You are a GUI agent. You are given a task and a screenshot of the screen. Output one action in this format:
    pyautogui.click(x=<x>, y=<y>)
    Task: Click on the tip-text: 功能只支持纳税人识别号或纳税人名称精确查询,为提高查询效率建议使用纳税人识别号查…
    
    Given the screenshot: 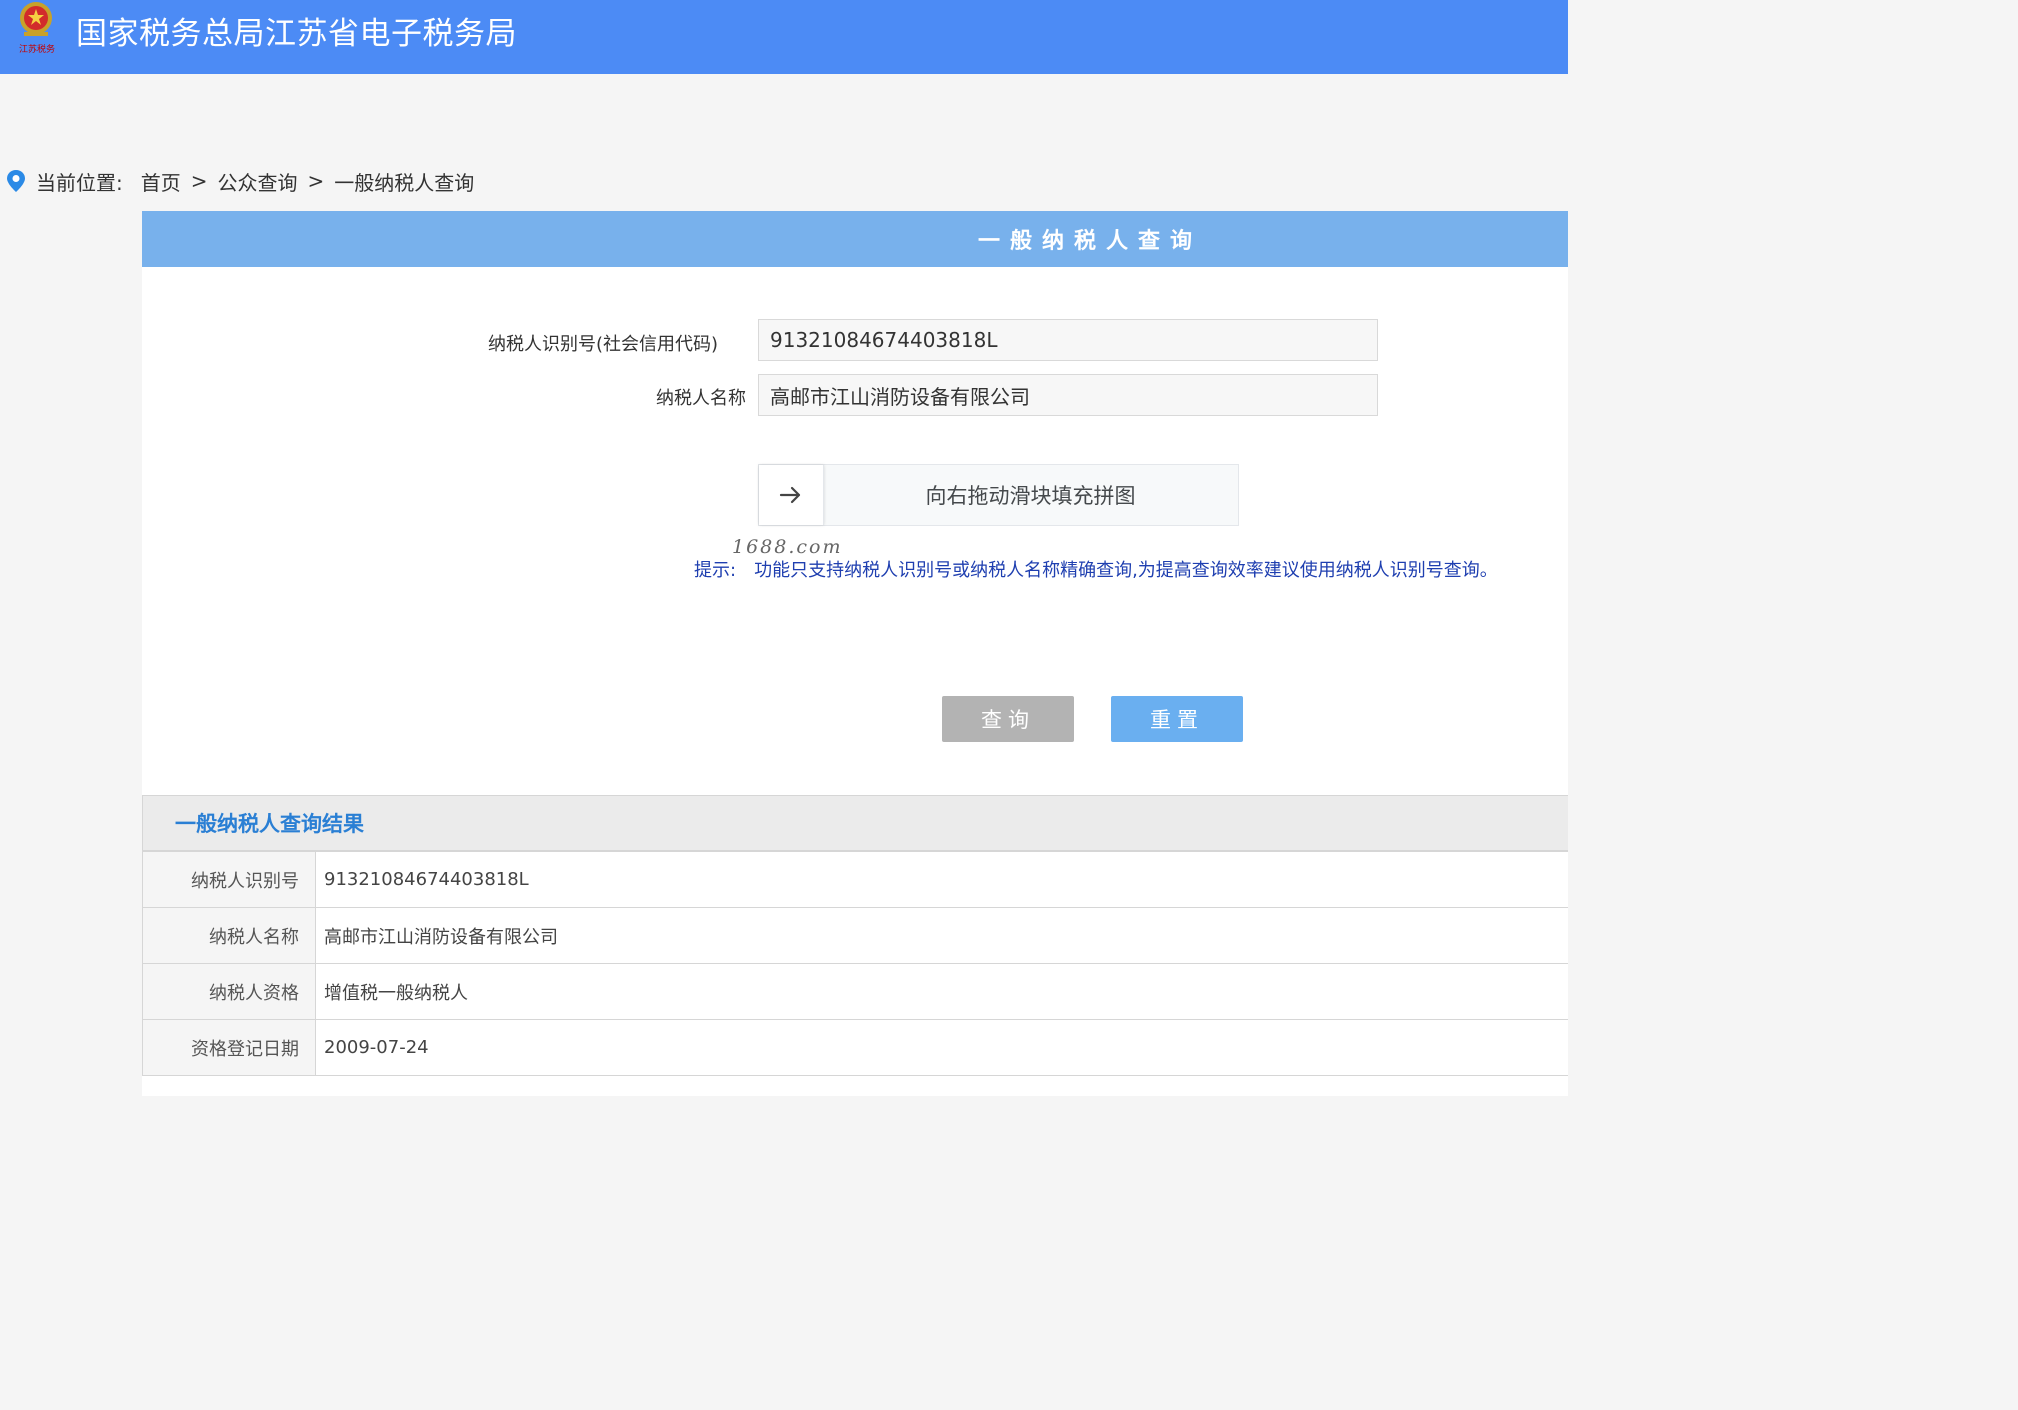 What is the action you would take?
    pyautogui.click(x=1126, y=570)
    